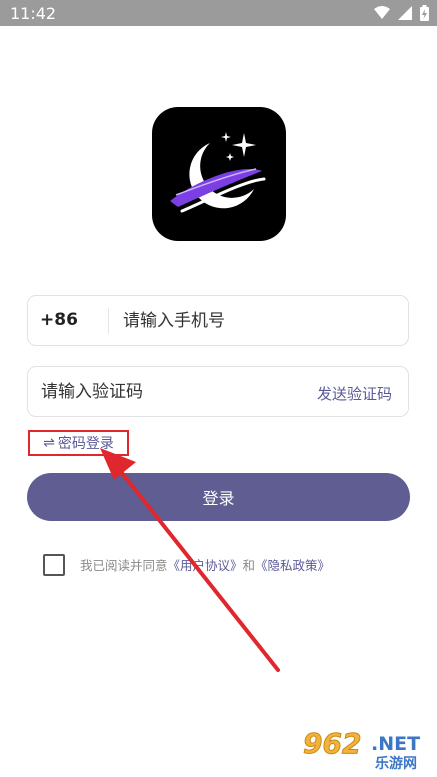 The height and width of the screenshot is (777, 437). I want to click on agreement-checkbox, so click(54, 565).